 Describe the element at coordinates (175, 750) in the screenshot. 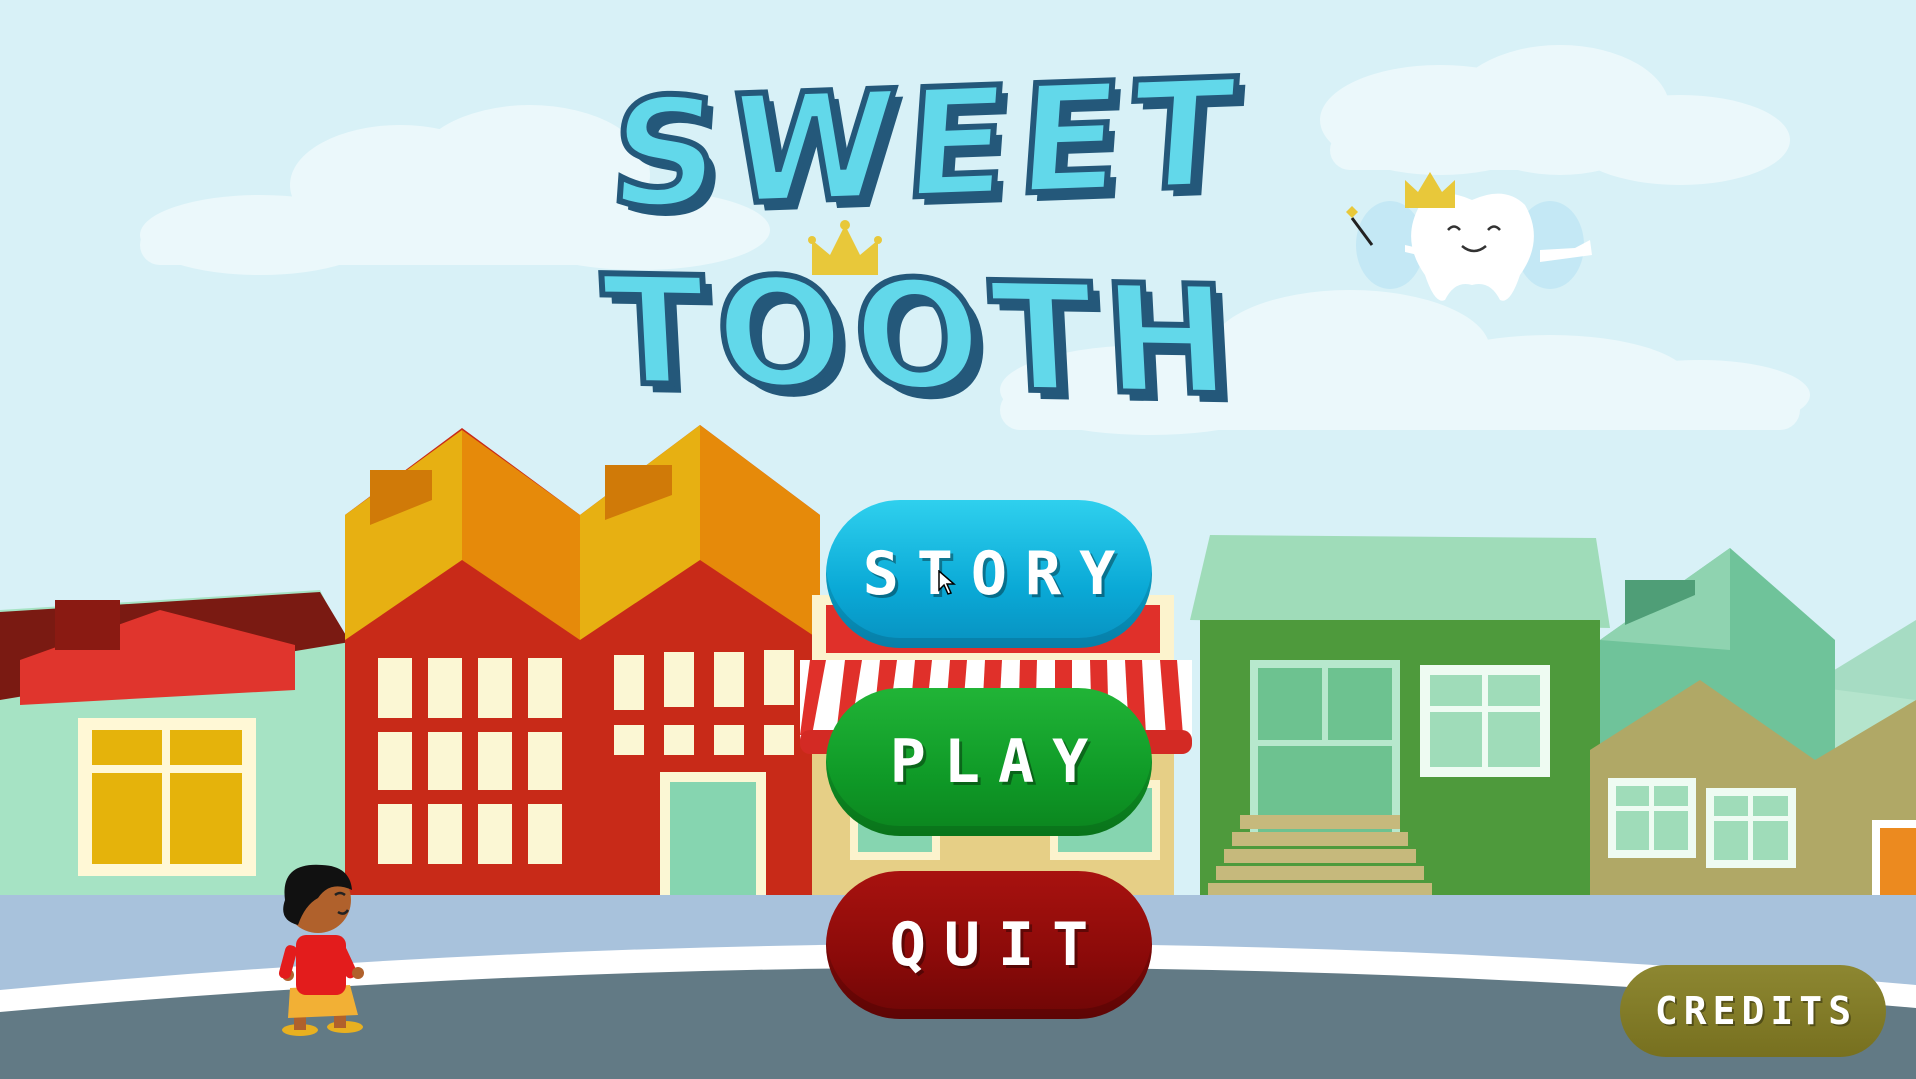

I see `left-house` at that location.